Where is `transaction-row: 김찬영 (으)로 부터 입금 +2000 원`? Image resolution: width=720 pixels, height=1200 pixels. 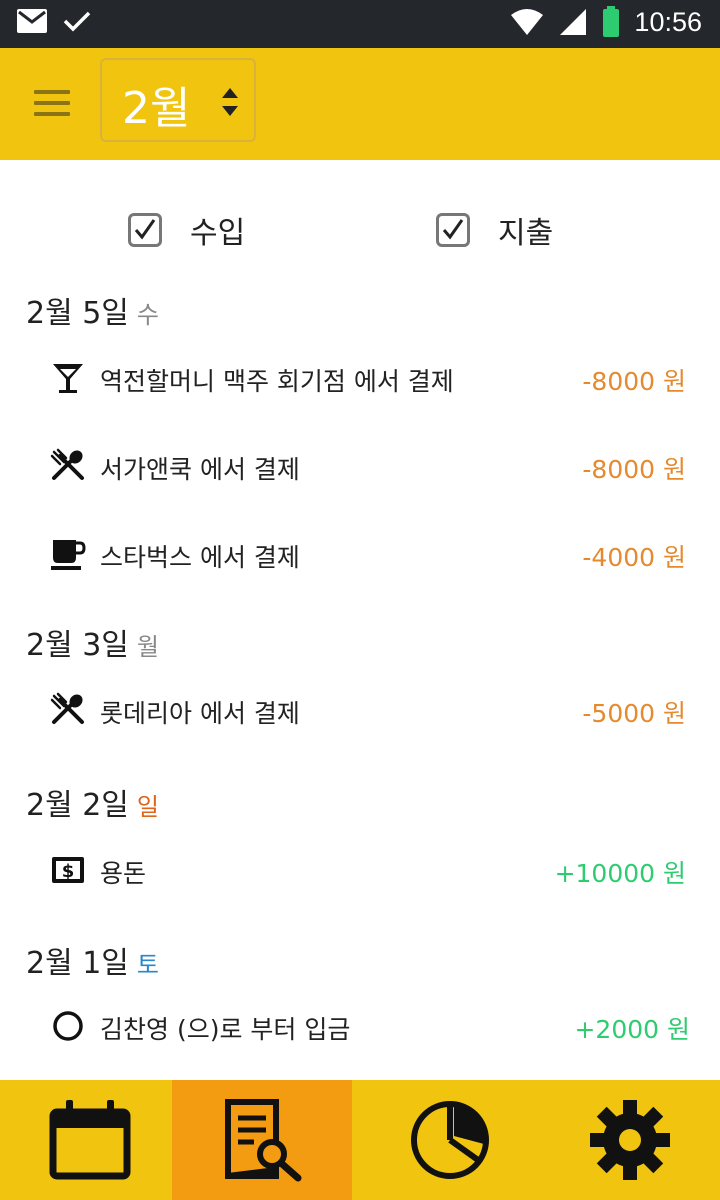 transaction-row: 김찬영 (으)로 부터 입금 +2000 원 is located at coordinates (360, 1026).